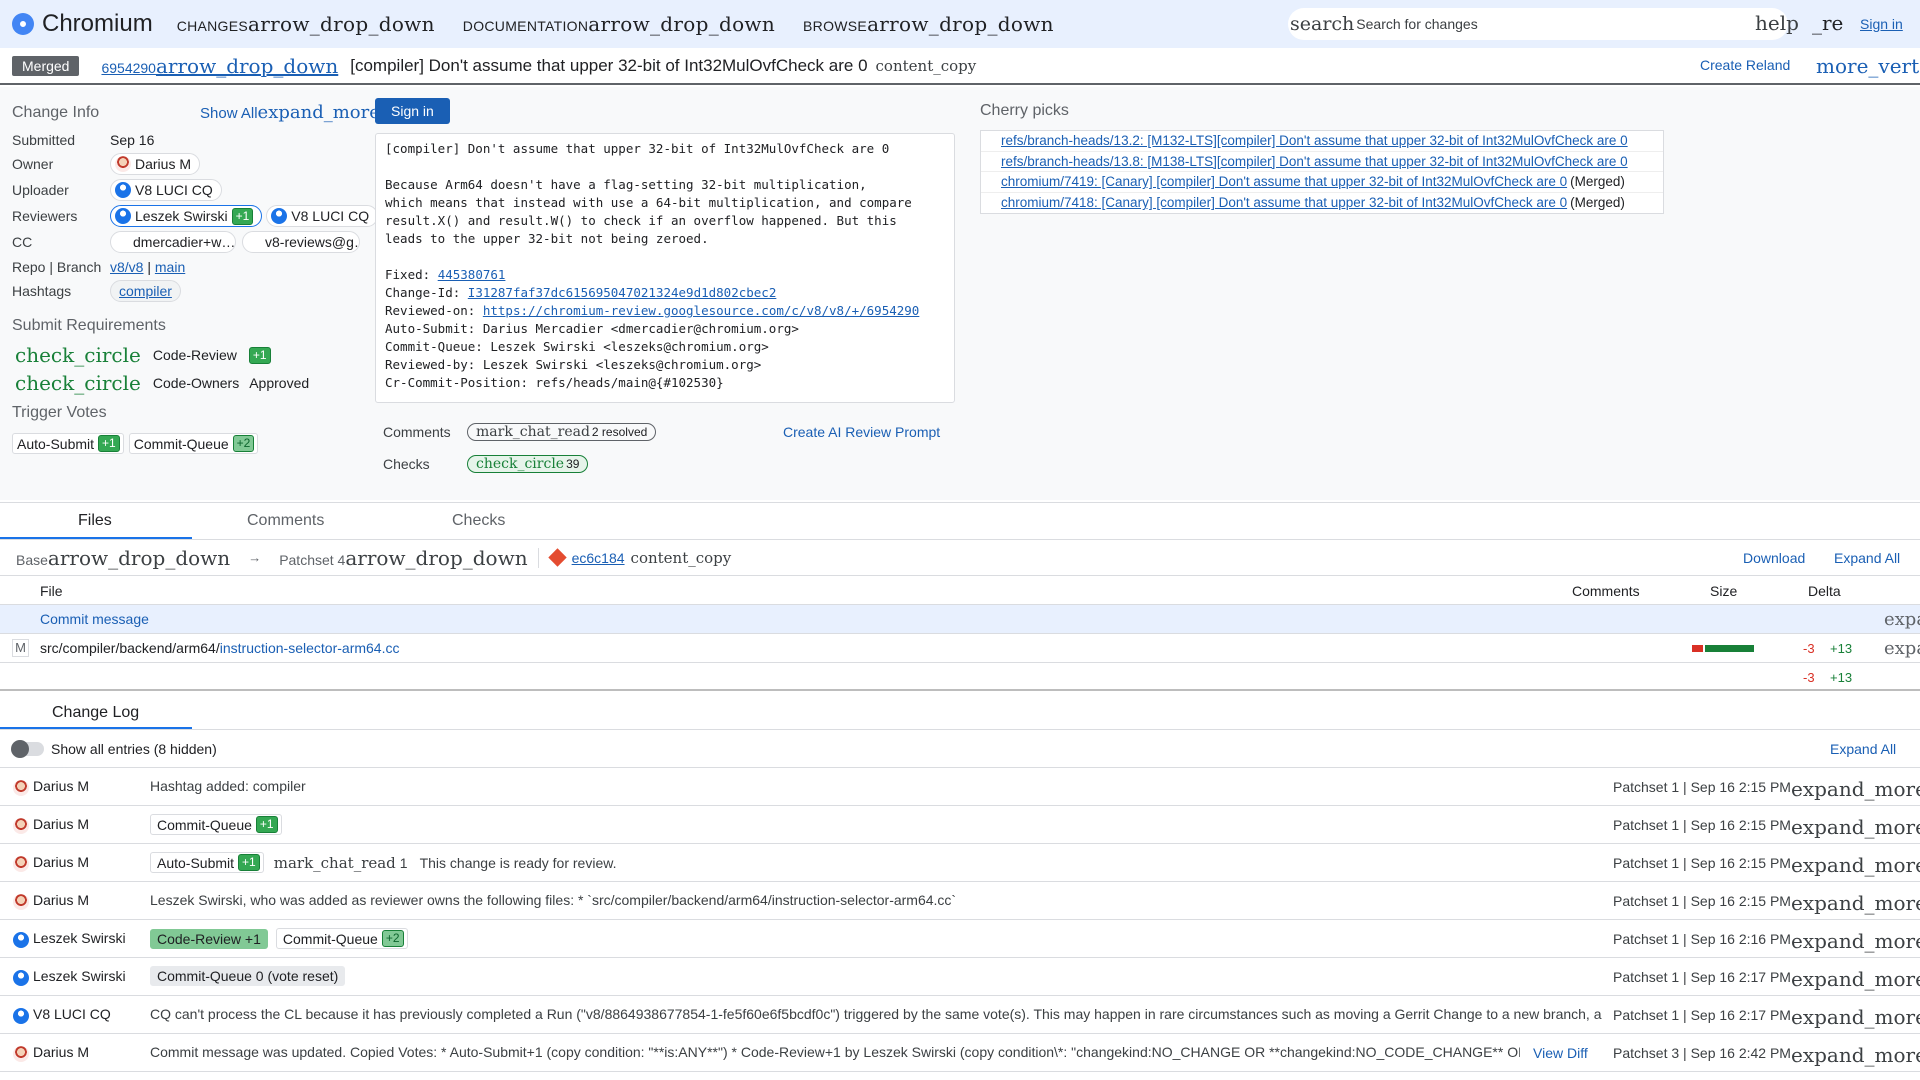  I want to click on expand-all-log-button: Expand All, so click(1863, 749).